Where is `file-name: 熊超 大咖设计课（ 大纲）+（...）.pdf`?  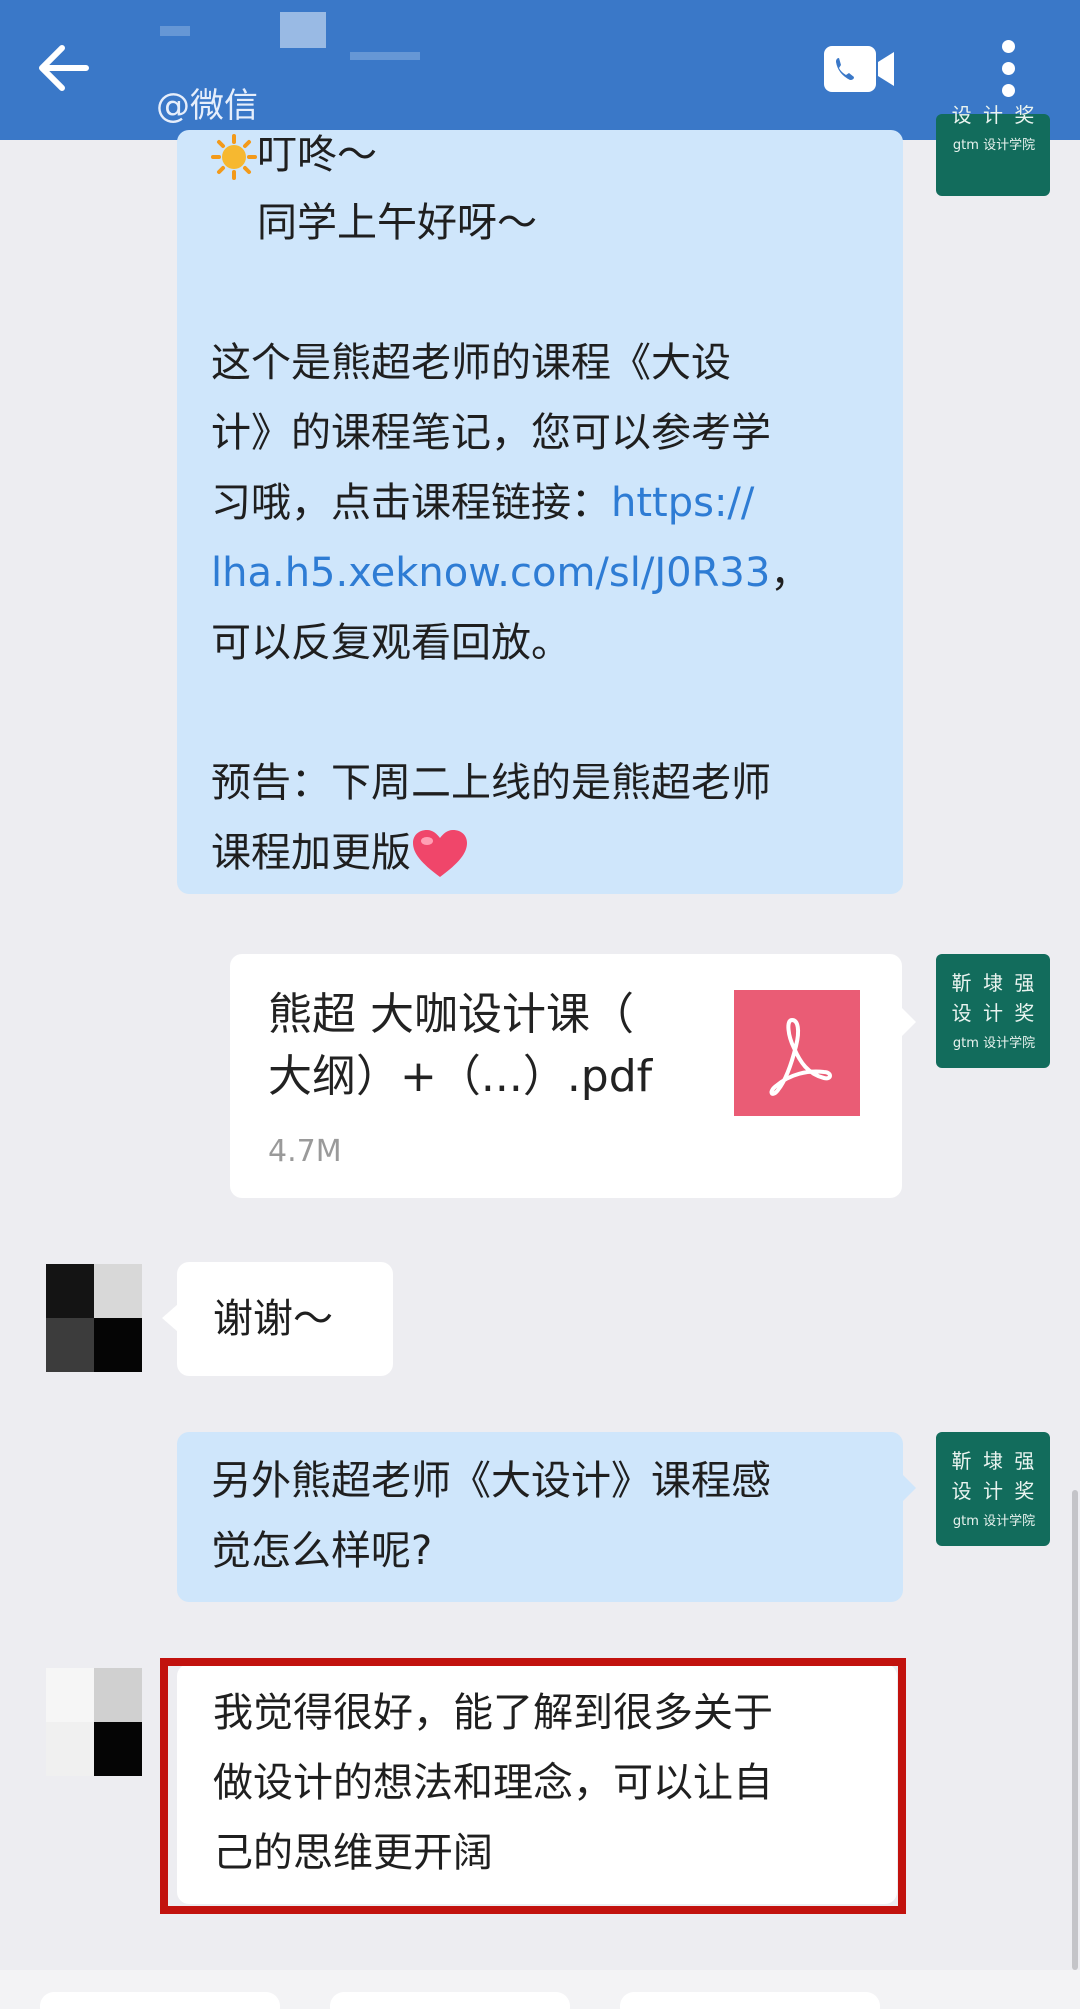 file-name: 熊超 大咖设计课（ 大纲）+（...）.pdf is located at coordinates (460, 1045).